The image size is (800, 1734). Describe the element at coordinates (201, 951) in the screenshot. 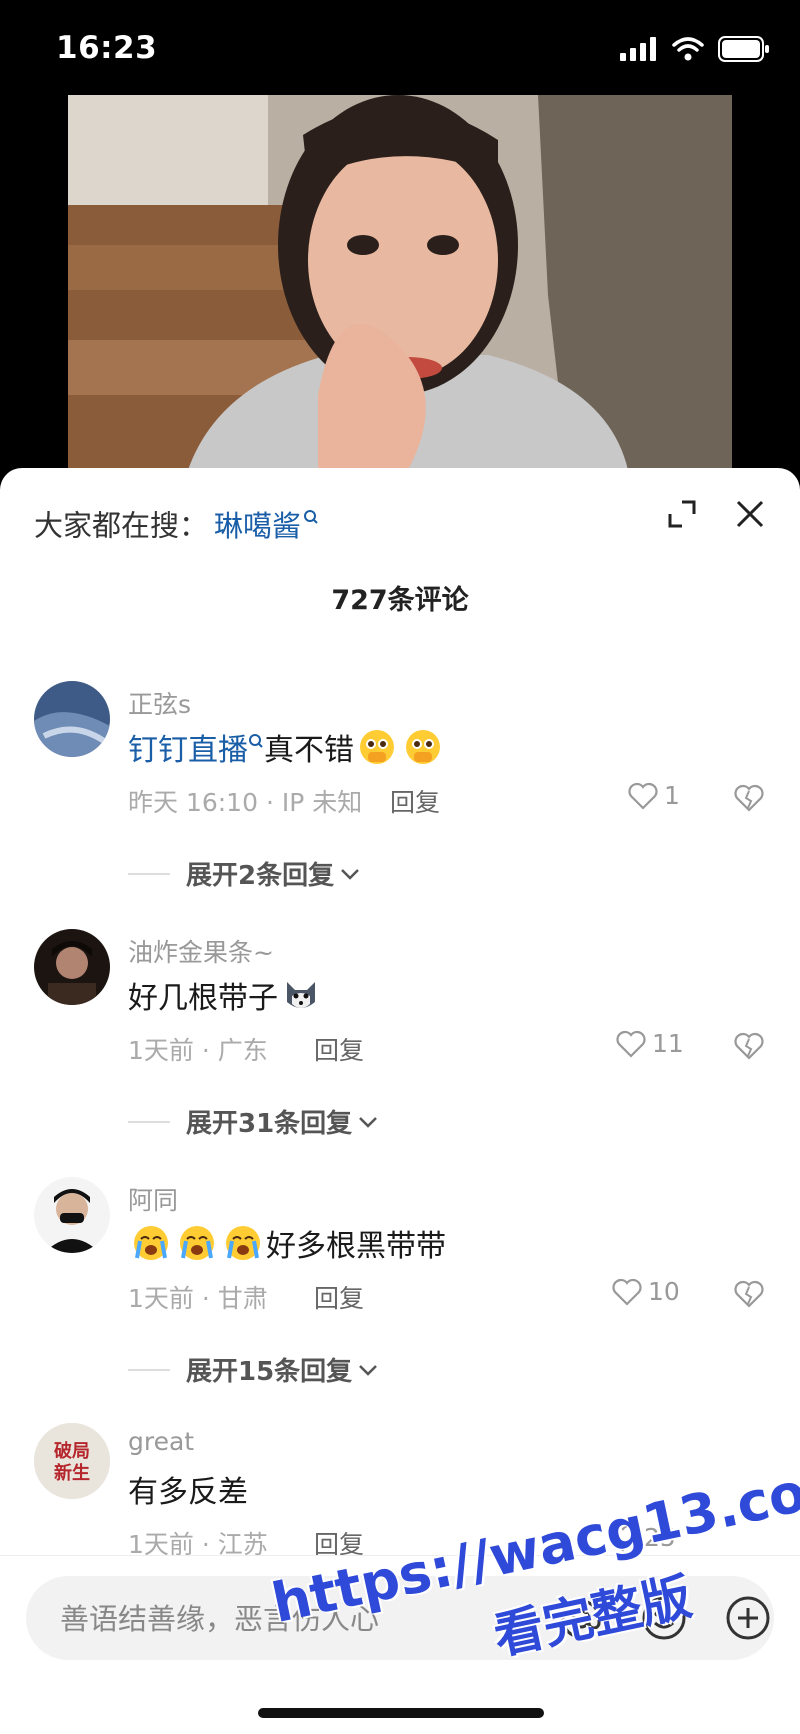

I see `comment-username: 油炸金果条~` at that location.